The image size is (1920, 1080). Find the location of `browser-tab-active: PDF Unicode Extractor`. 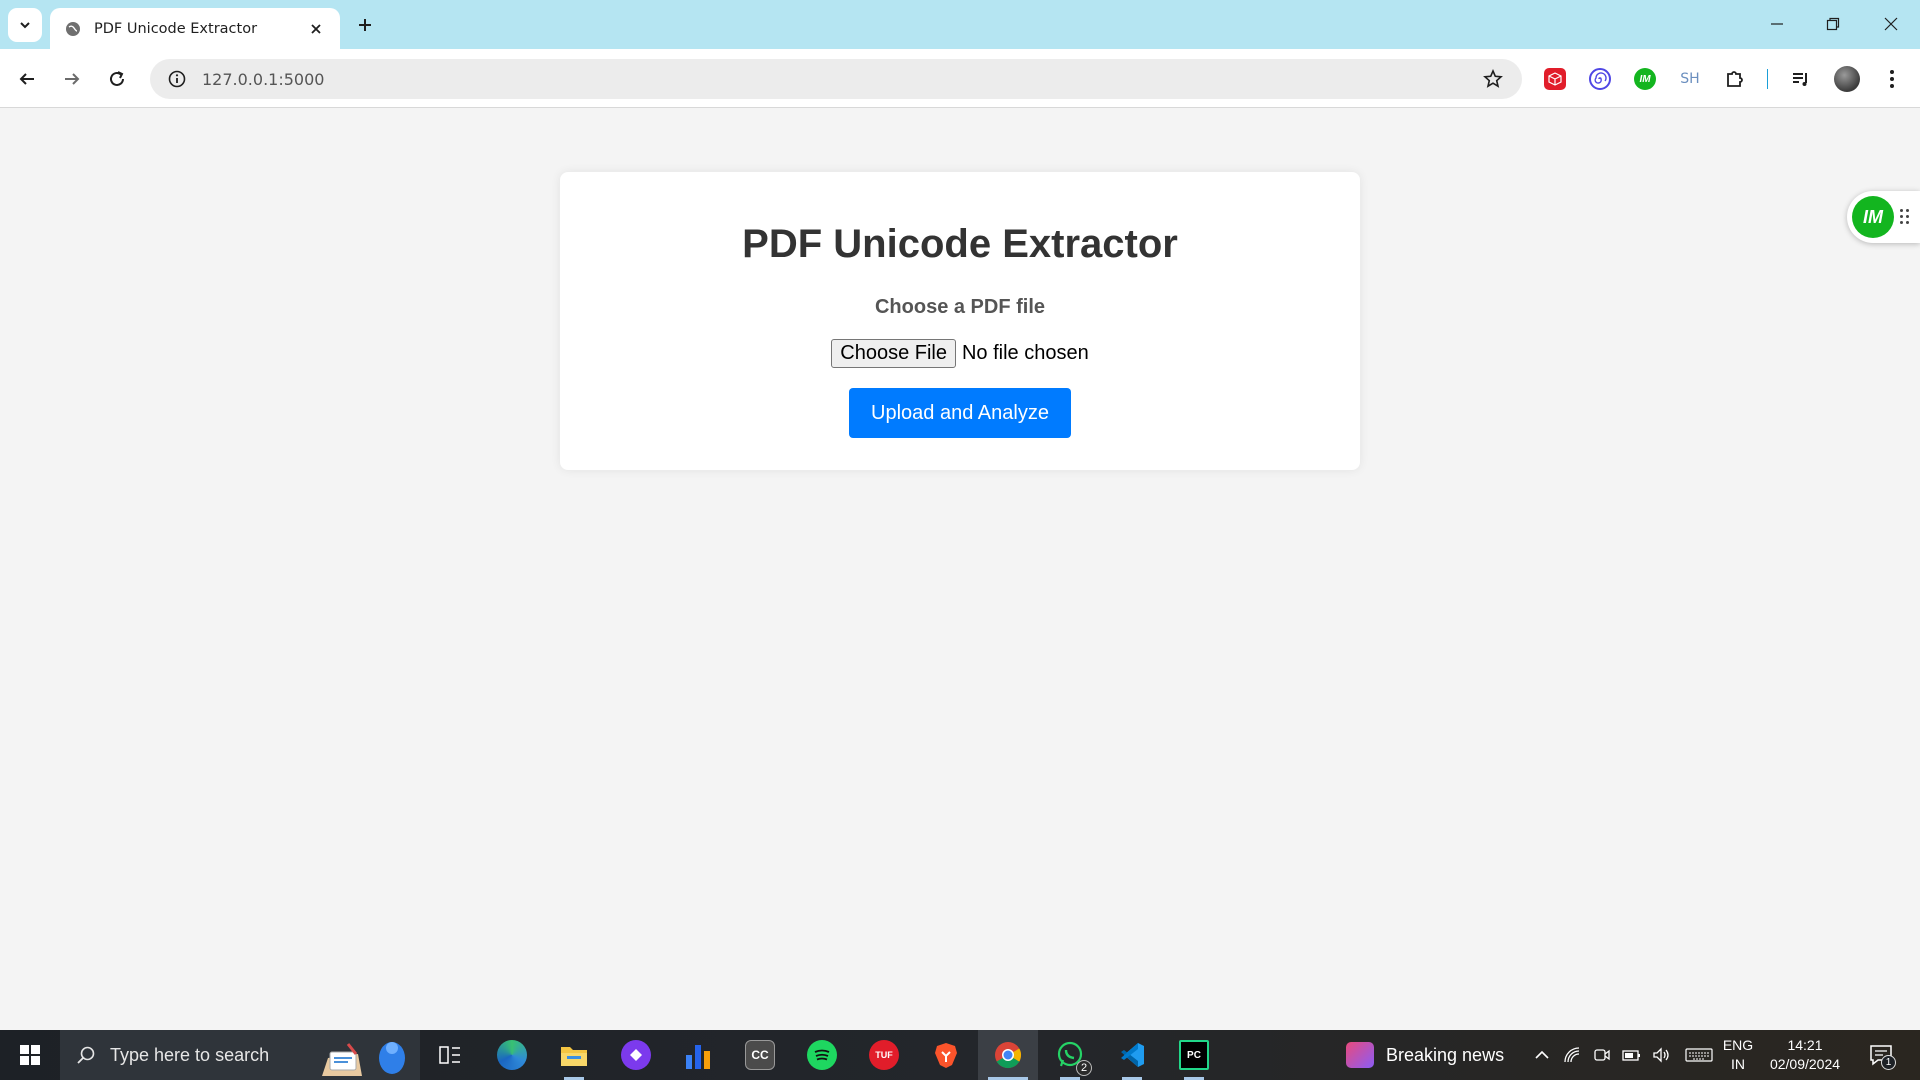

browser-tab-active: PDF Unicode Extractor is located at coordinates (195, 28).